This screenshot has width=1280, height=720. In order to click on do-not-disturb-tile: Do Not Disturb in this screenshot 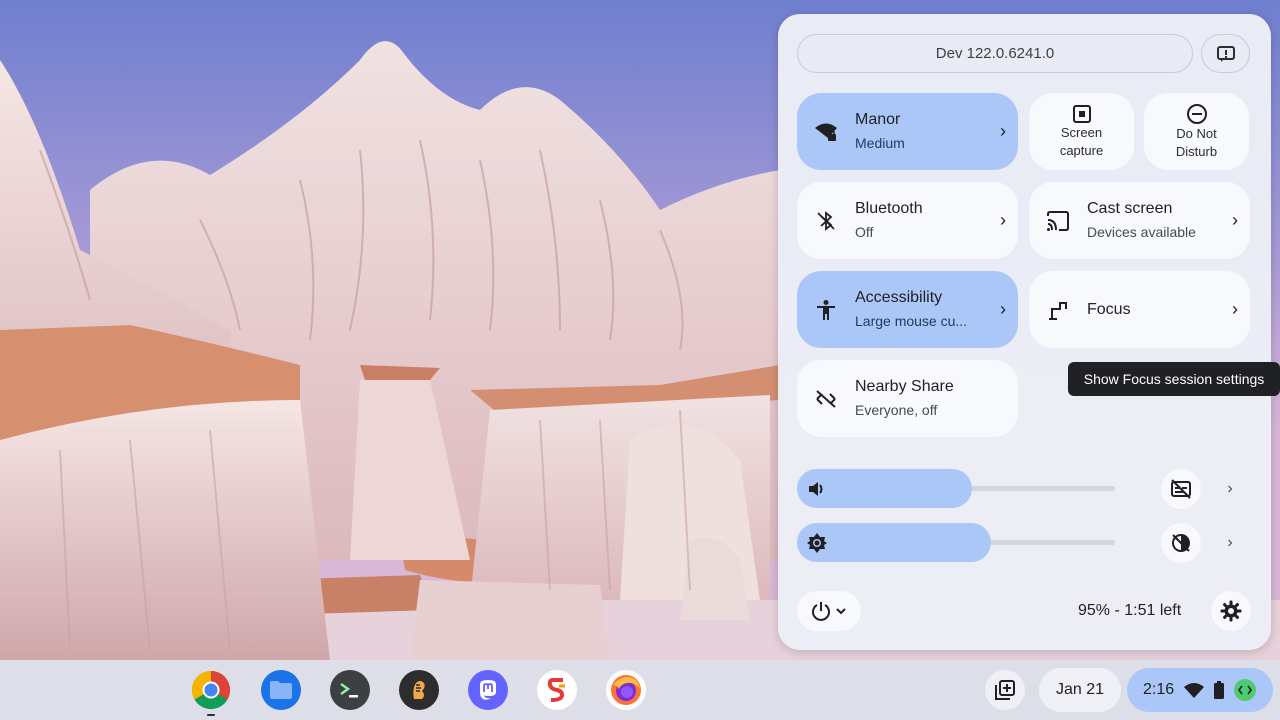, I will do `click(1196, 131)`.